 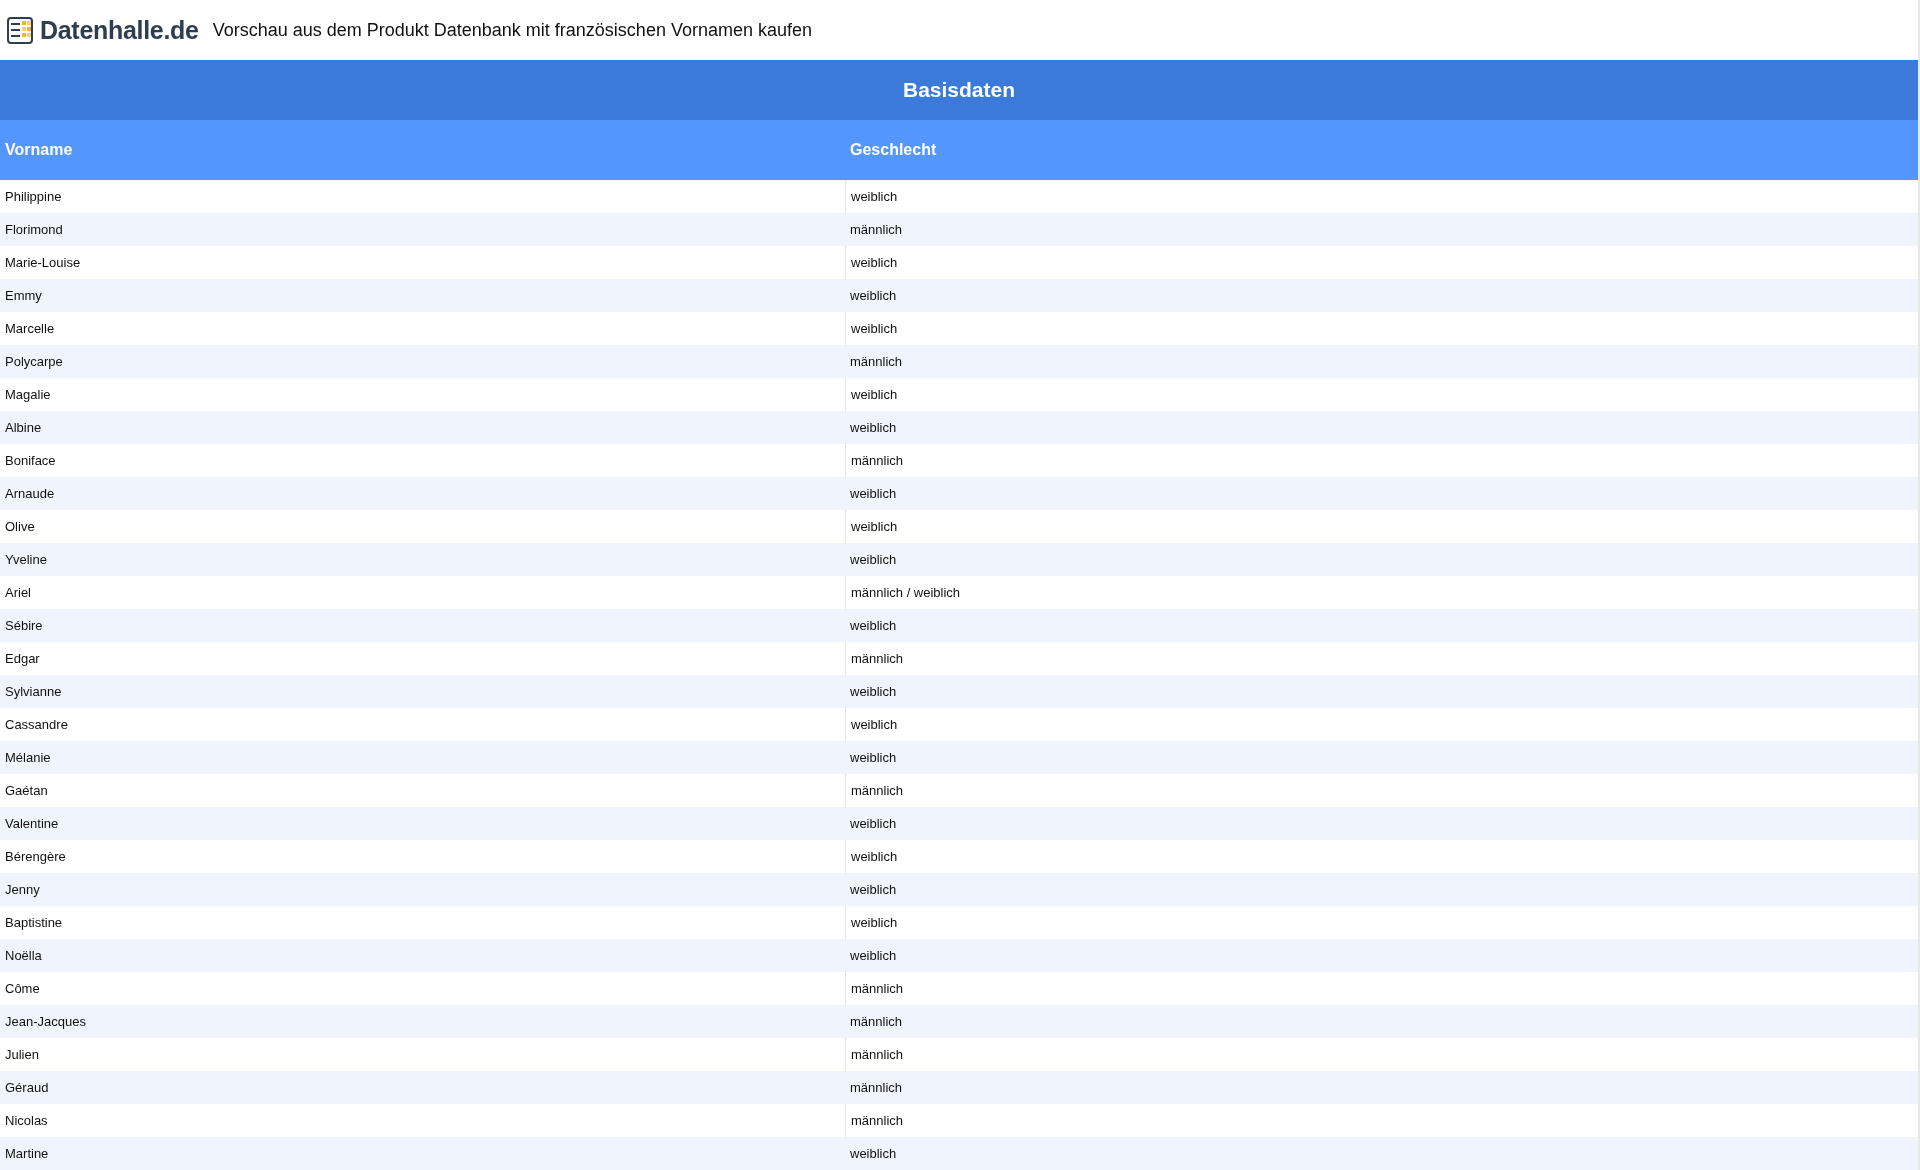 What do you see at coordinates (102, 30) in the screenshot?
I see `site-logo: Datenhalle.de` at bounding box center [102, 30].